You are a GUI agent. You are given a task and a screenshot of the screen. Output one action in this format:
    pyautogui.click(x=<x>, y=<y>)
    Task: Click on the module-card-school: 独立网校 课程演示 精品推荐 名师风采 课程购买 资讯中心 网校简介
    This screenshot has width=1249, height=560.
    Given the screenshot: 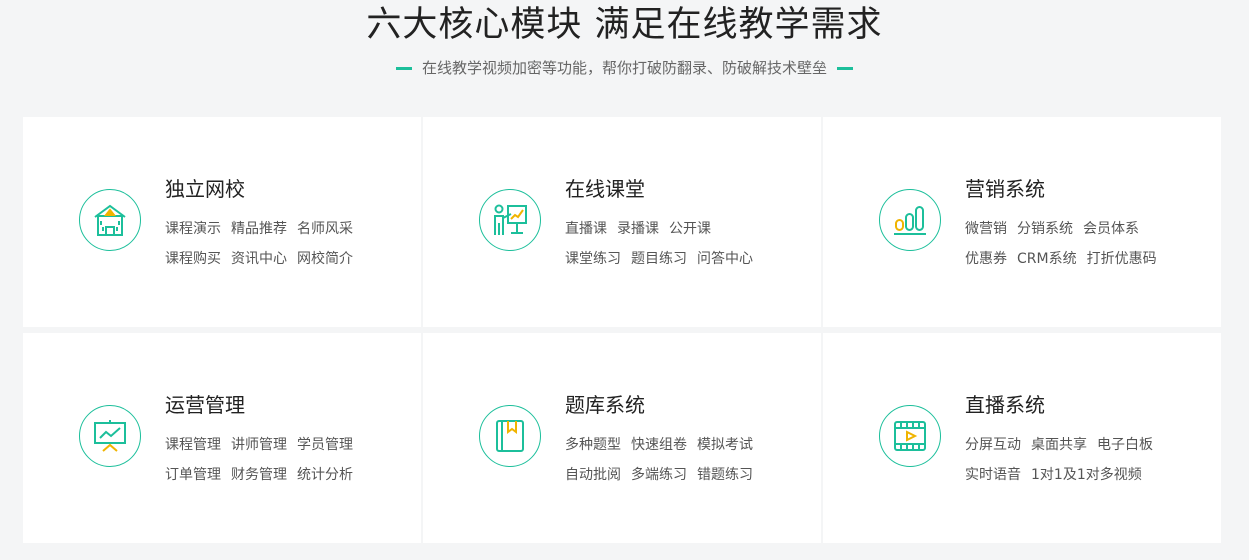 What is the action you would take?
    pyautogui.click(x=222, y=222)
    